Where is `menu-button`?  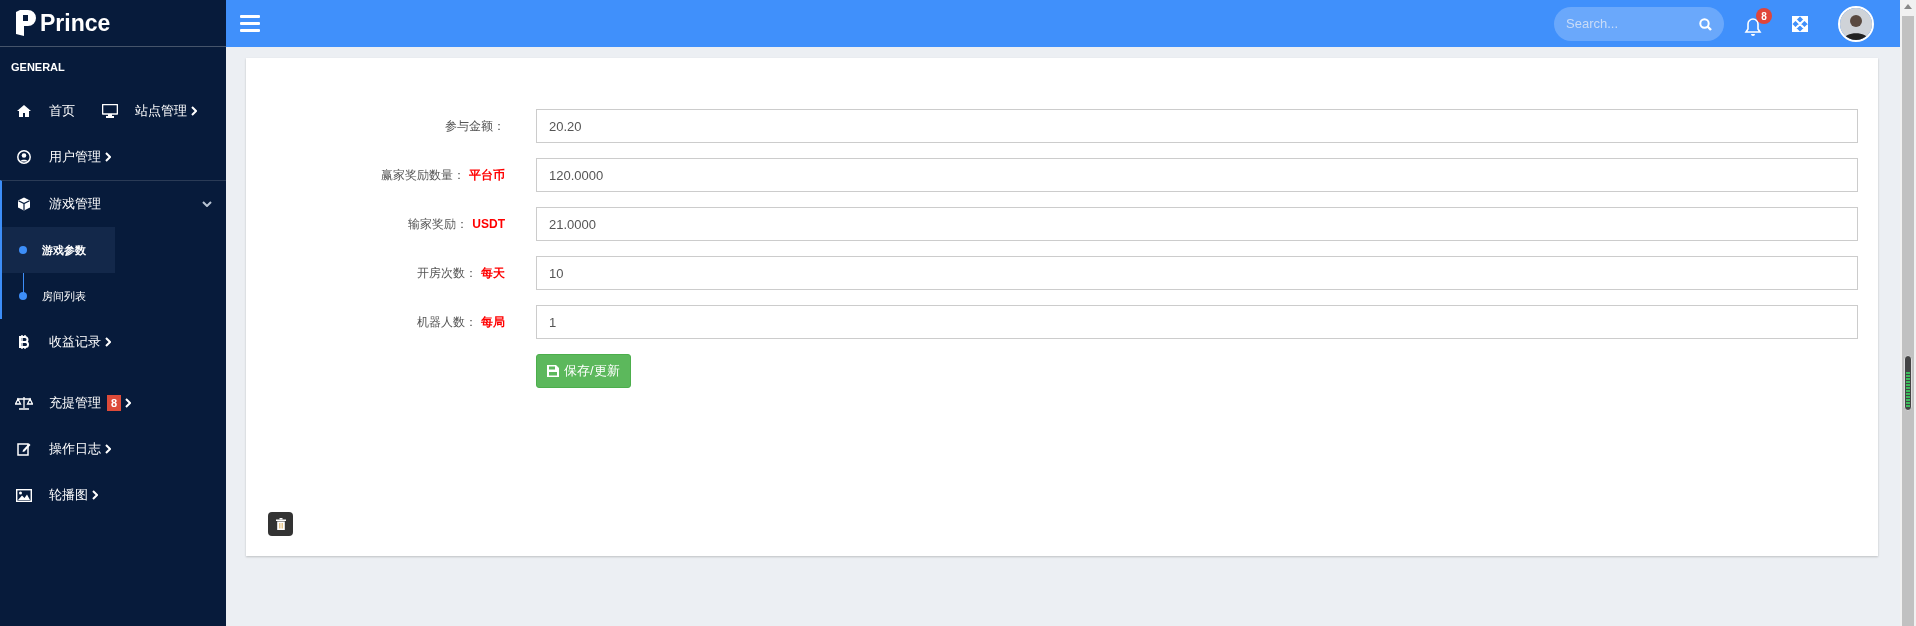
menu-button is located at coordinates (250, 23).